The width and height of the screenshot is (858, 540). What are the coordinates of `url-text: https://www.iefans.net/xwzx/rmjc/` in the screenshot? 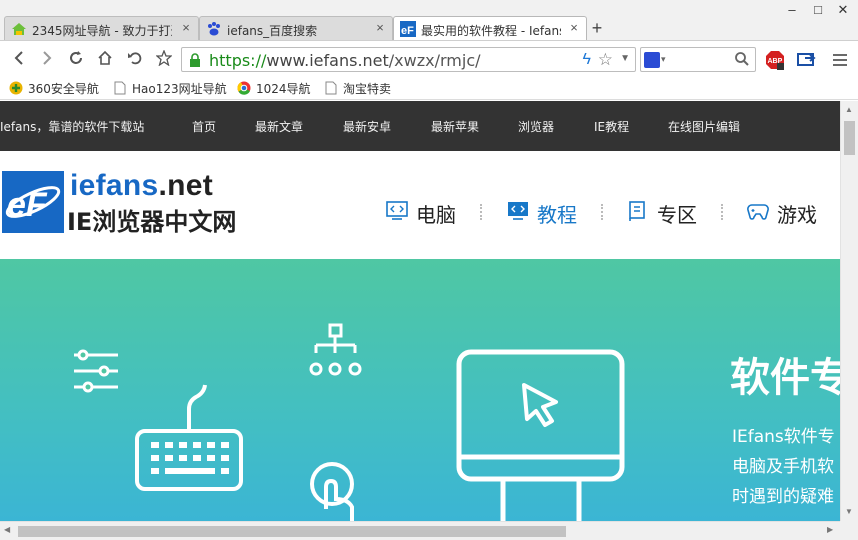 It's located at (345, 60).